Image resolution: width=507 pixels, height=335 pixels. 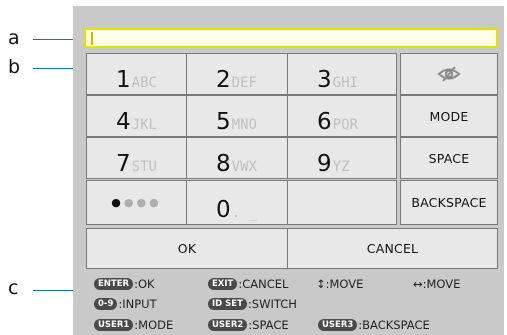 I want to click on key-letters: VWX, so click(x=244, y=167).